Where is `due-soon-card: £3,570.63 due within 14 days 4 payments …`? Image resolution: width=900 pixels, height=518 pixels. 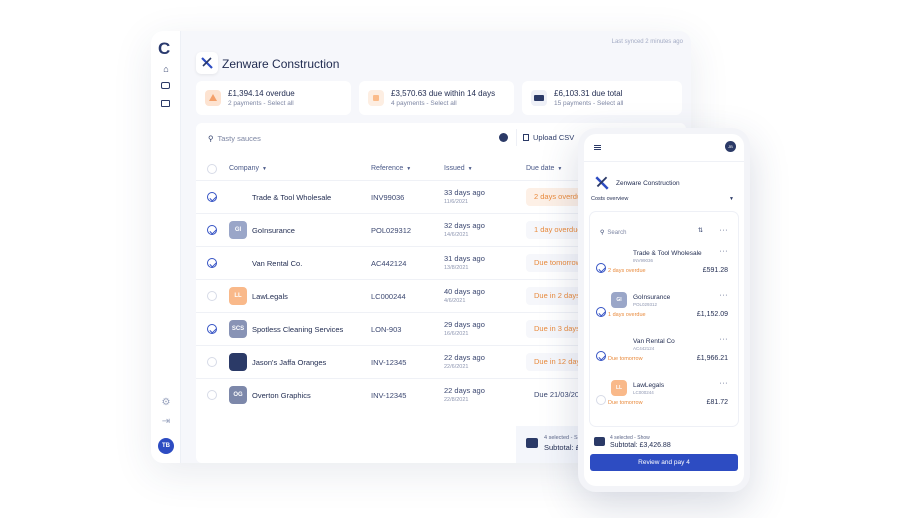 due-soon-card: £3,570.63 due within 14 days 4 payments … is located at coordinates (436, 98).